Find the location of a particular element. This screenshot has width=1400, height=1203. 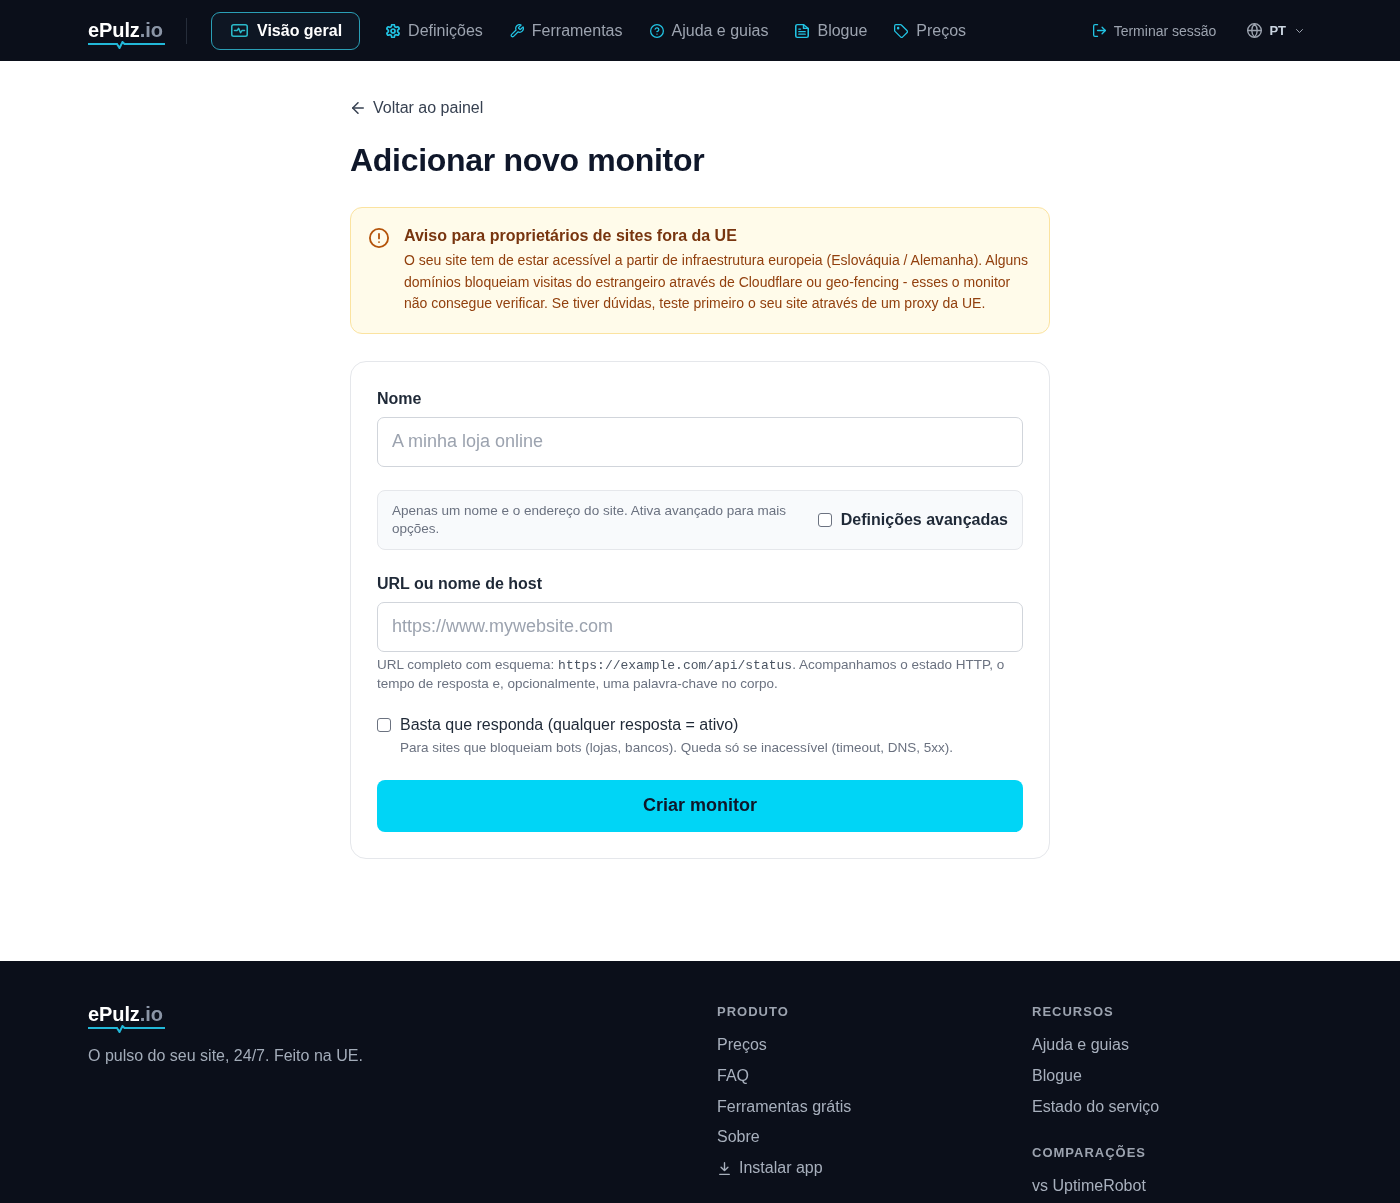

checkbox-label: Definições avançadas is located at coordinates (924, 519).